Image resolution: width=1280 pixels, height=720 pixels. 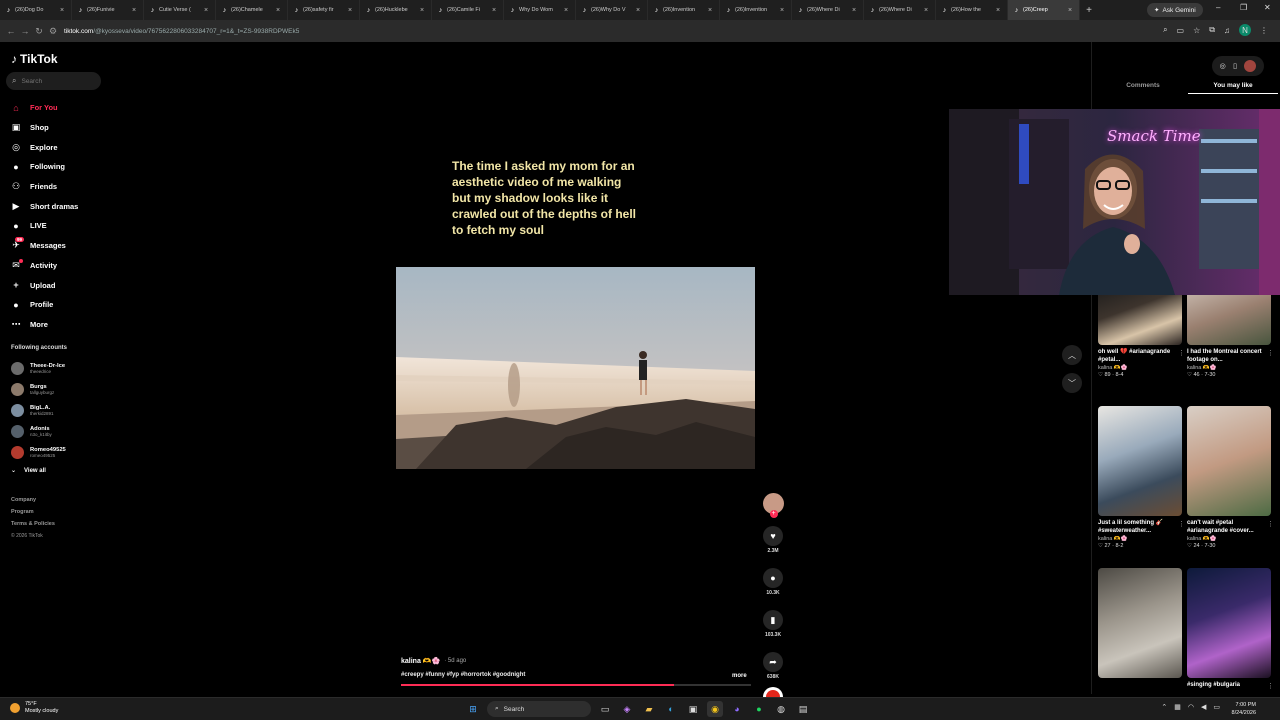 I want to click on footer-program-link: Program, so click(x=33, y=515).